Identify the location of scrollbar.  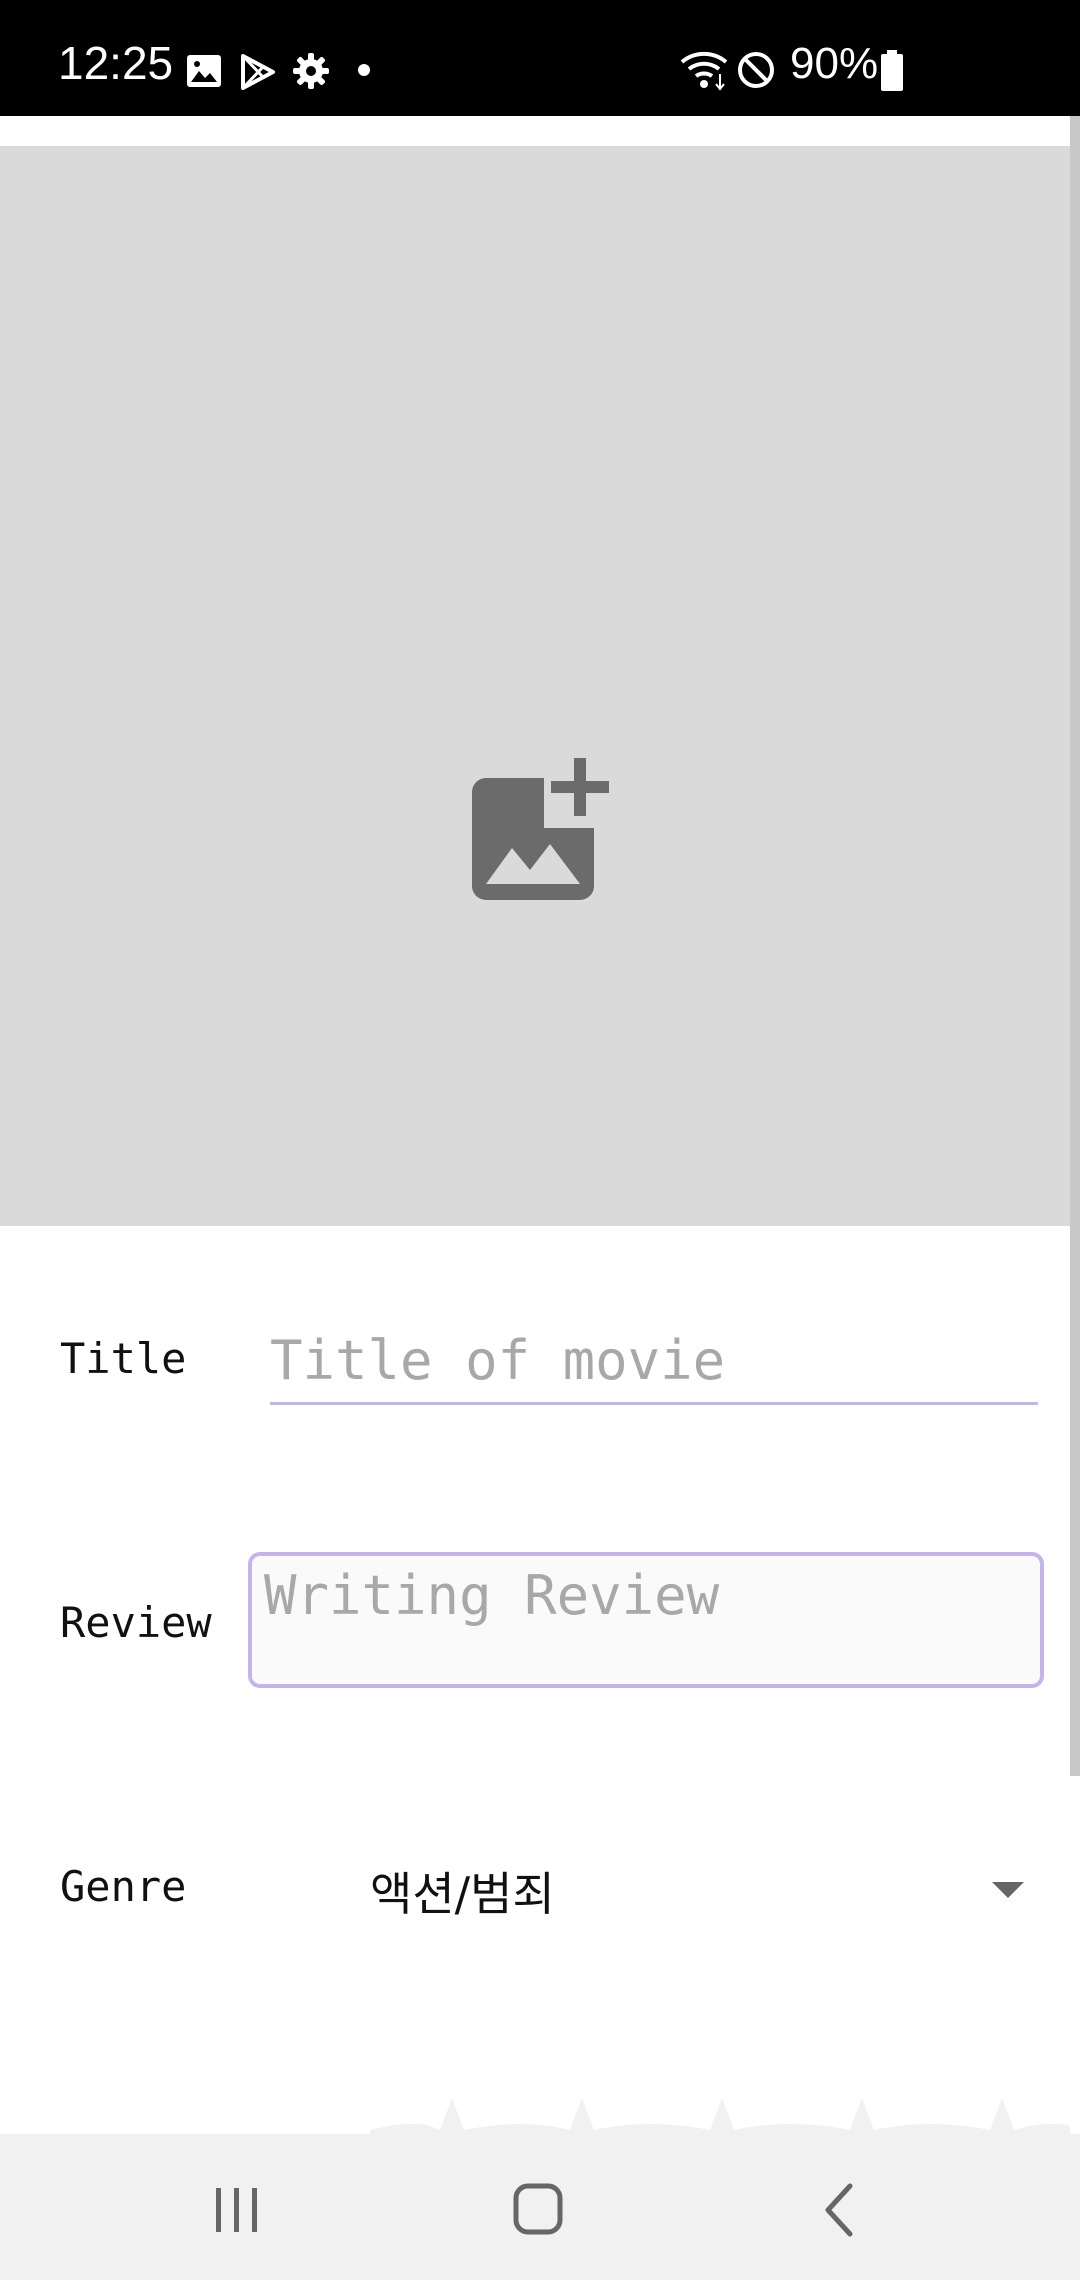
(1075, 946).